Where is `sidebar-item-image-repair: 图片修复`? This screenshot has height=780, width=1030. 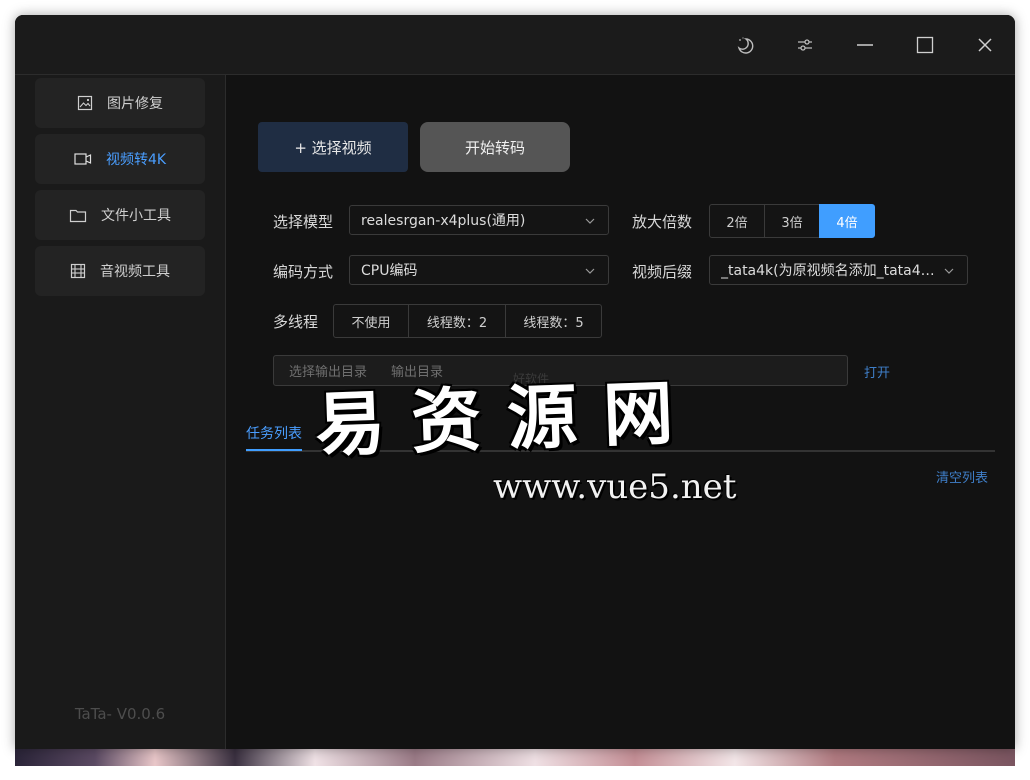 sidebar-item-image-repair: 图片修复 is located at coordinates (120, 103).